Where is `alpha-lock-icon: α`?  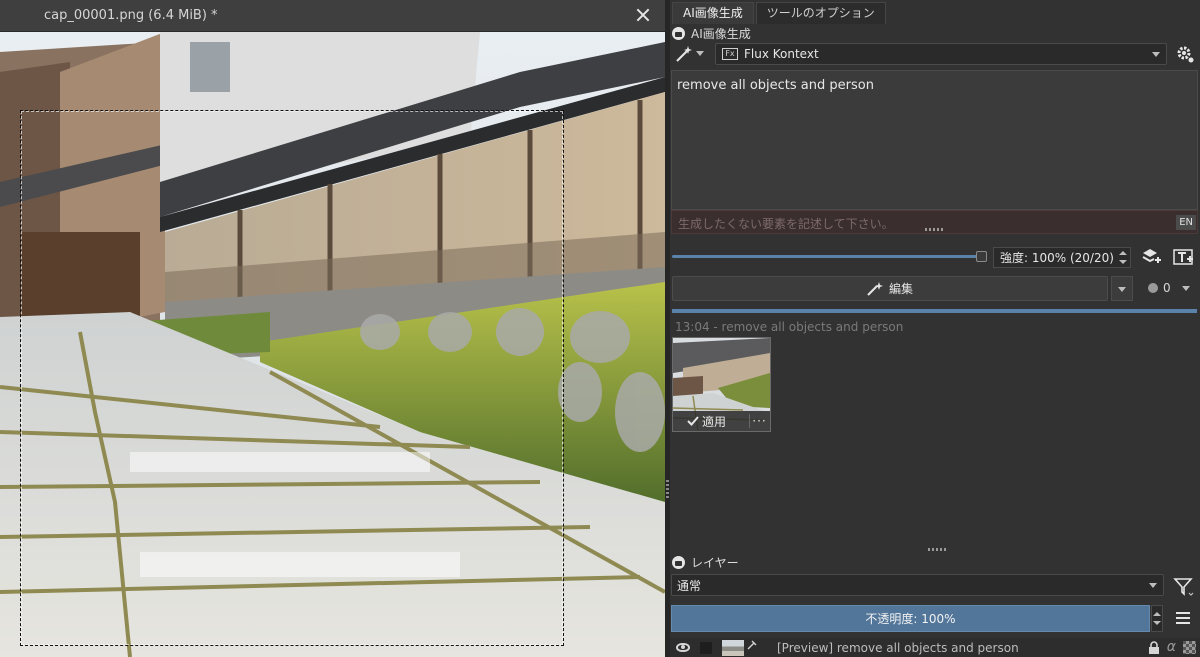 alpha-lock-icon: α is located at coordinates (1171, 647).